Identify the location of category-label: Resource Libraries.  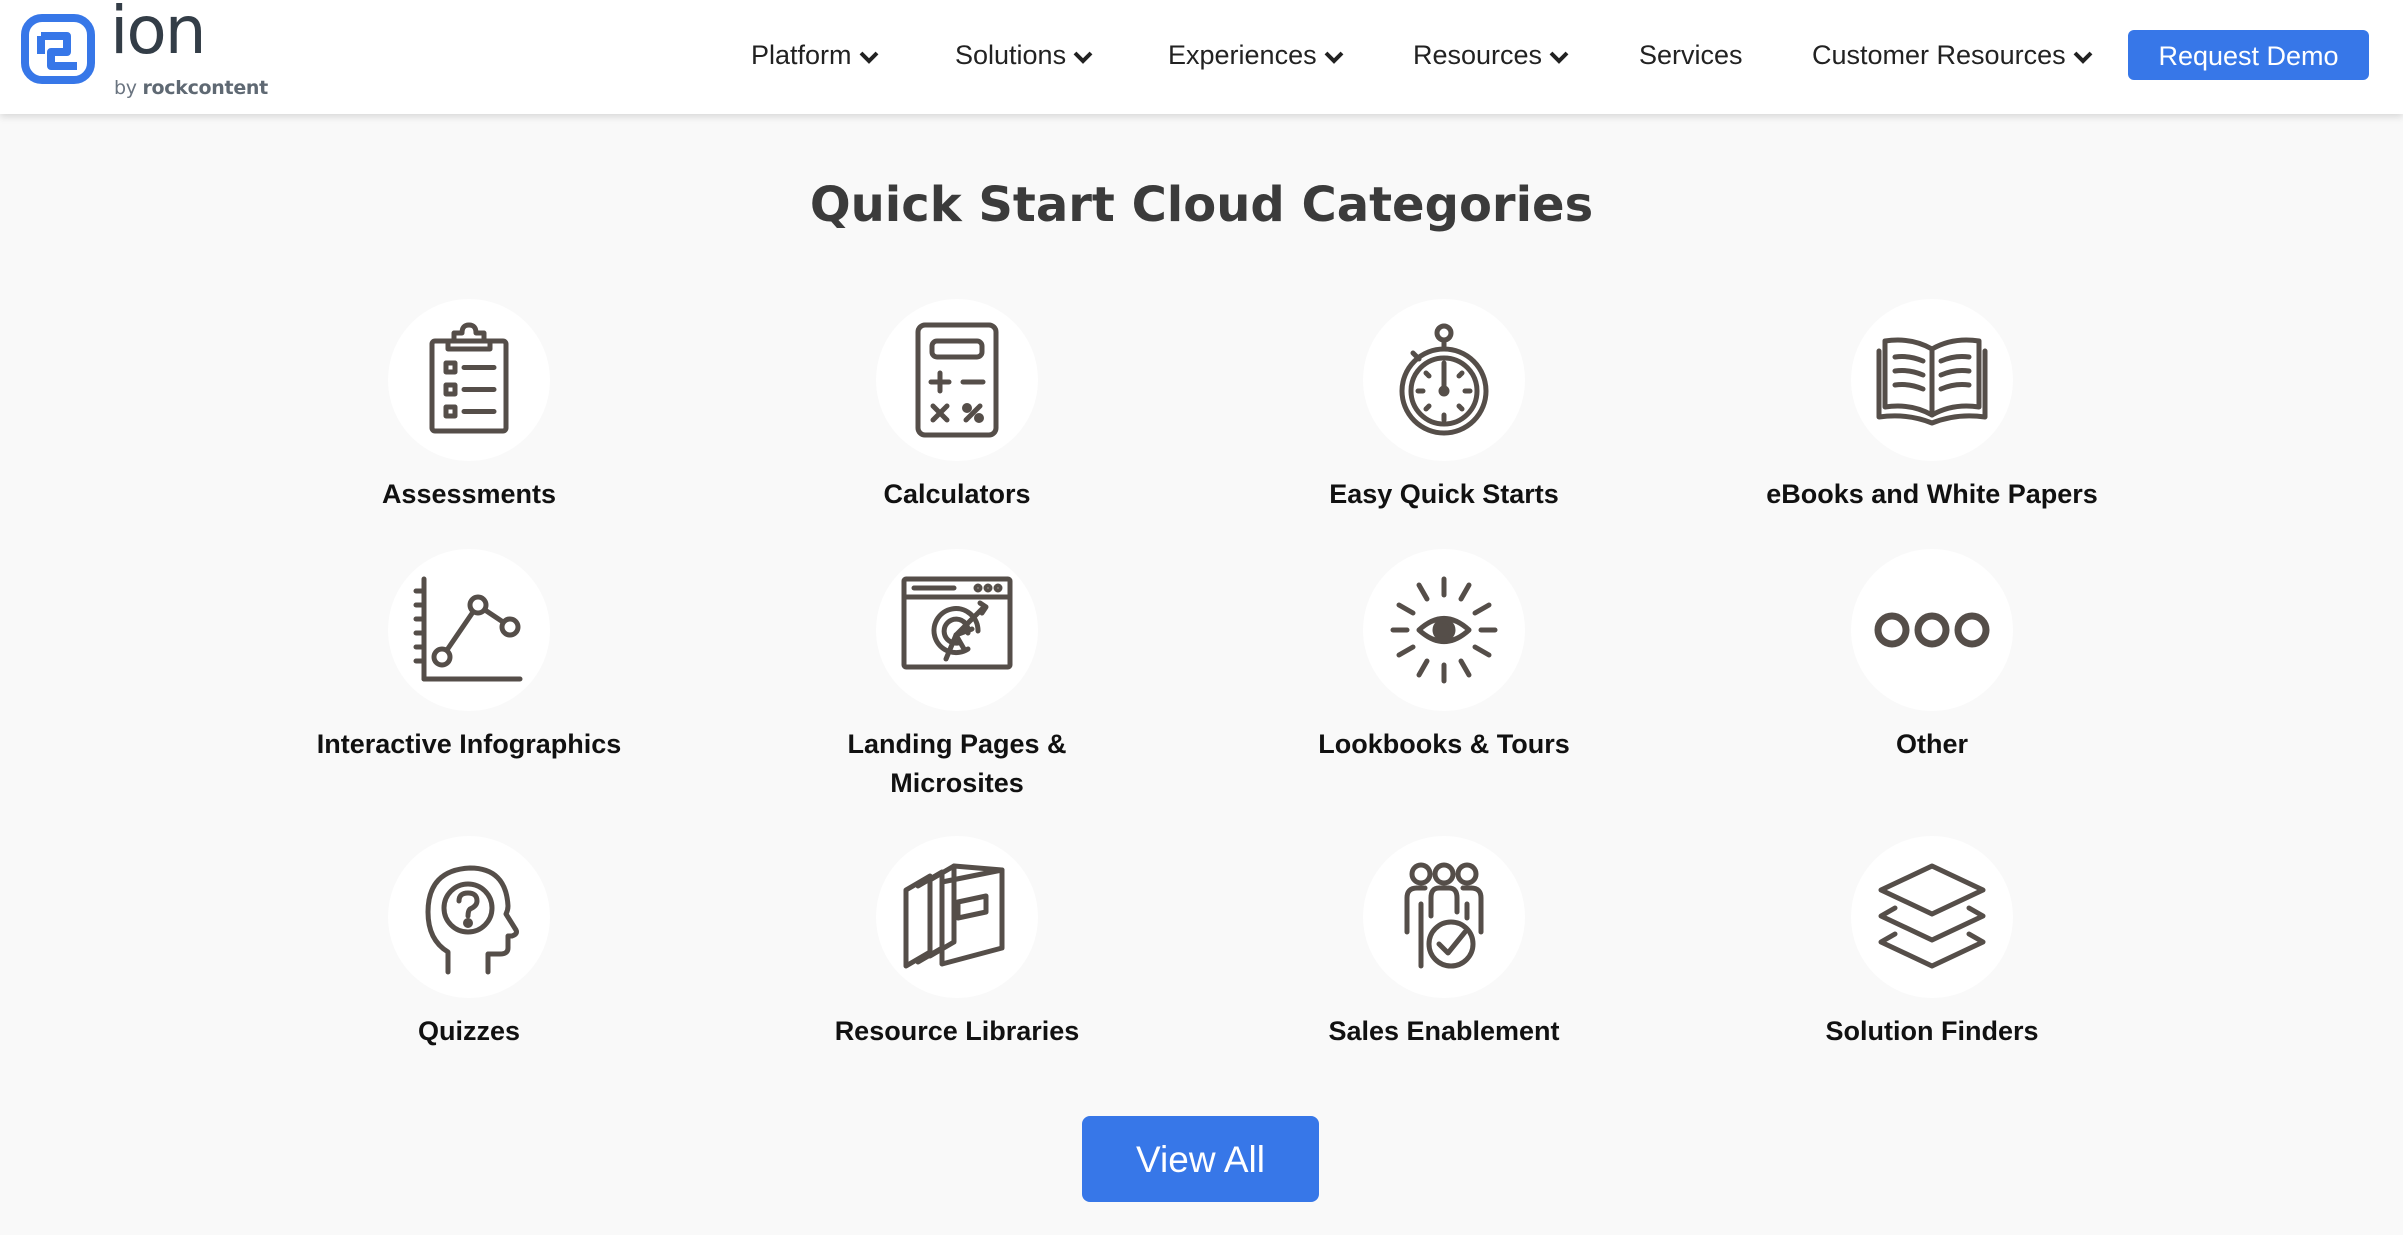
(957, 1031).